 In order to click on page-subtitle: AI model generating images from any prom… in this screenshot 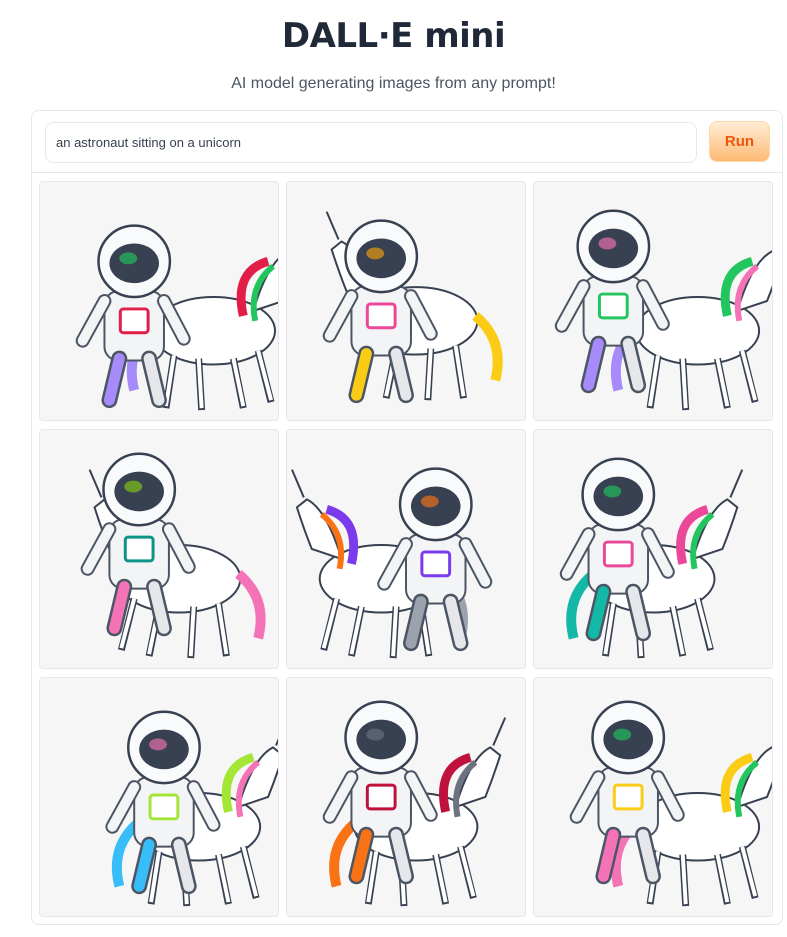, I will do `click(393, 83)`.